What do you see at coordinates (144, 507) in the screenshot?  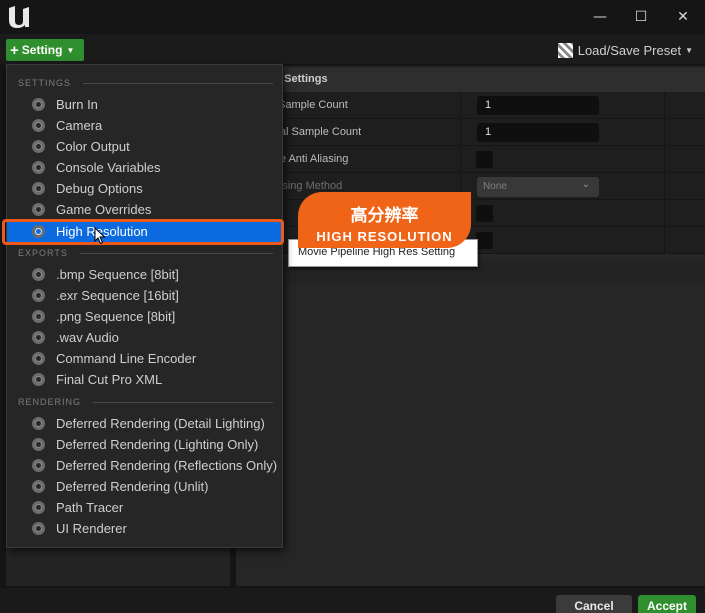 I see `menu-item-path-tracer: Path Tracer` at bounding box center [144, 507].